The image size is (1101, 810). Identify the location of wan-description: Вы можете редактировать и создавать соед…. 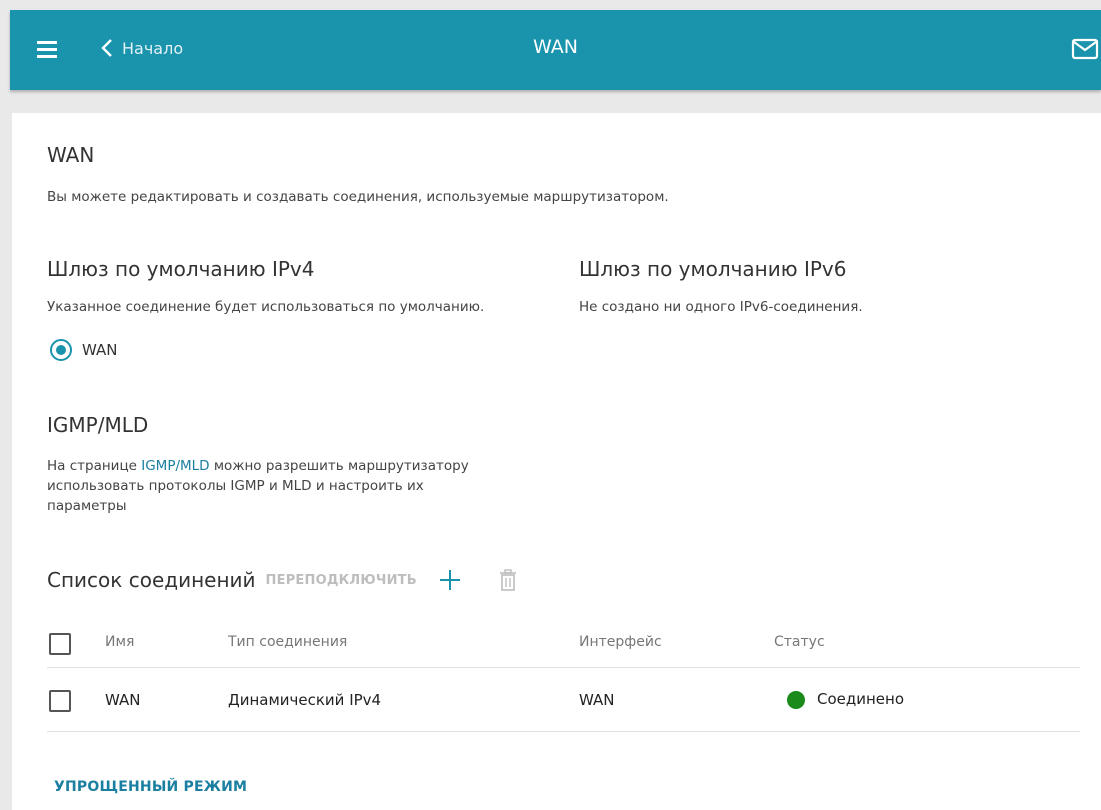
(358, 197).